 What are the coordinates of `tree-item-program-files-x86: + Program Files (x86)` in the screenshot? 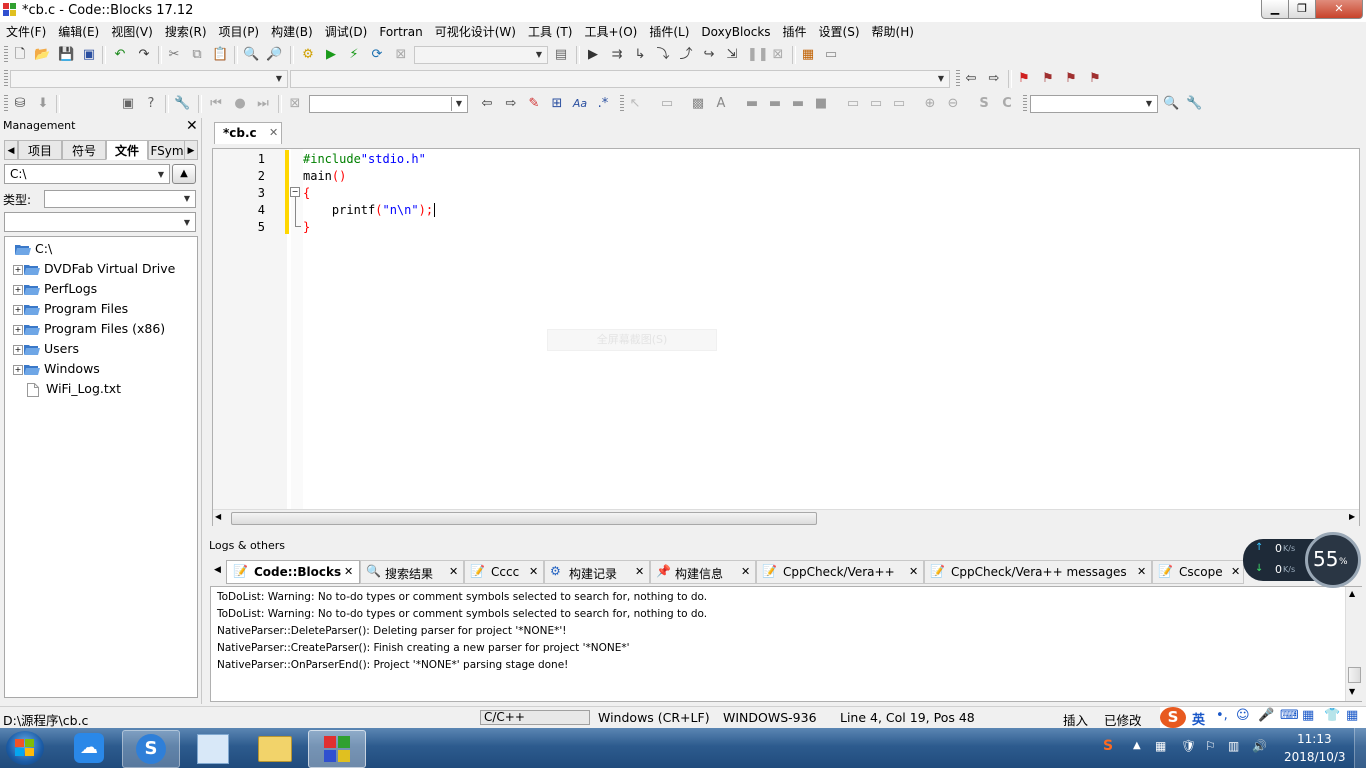 It's located at (87, 329).